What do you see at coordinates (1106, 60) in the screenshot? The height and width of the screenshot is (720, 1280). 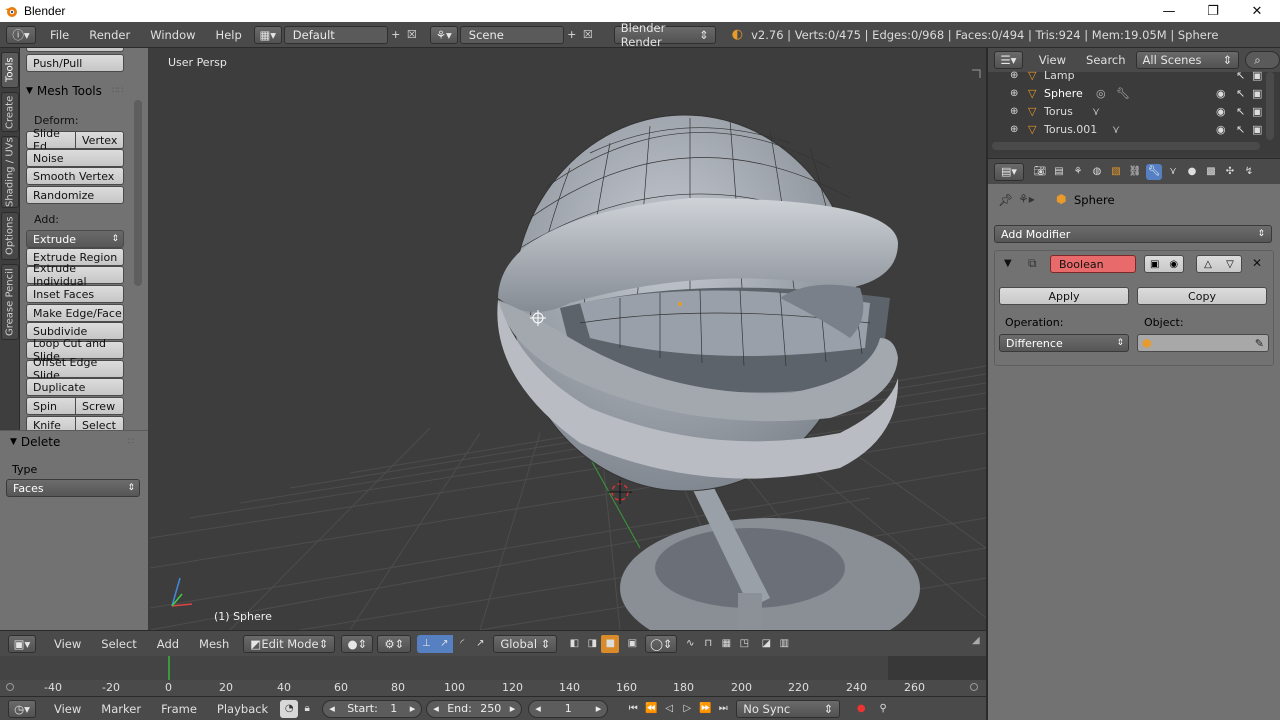 I see `menu-search: Search` at bounding box center [1106, 60].